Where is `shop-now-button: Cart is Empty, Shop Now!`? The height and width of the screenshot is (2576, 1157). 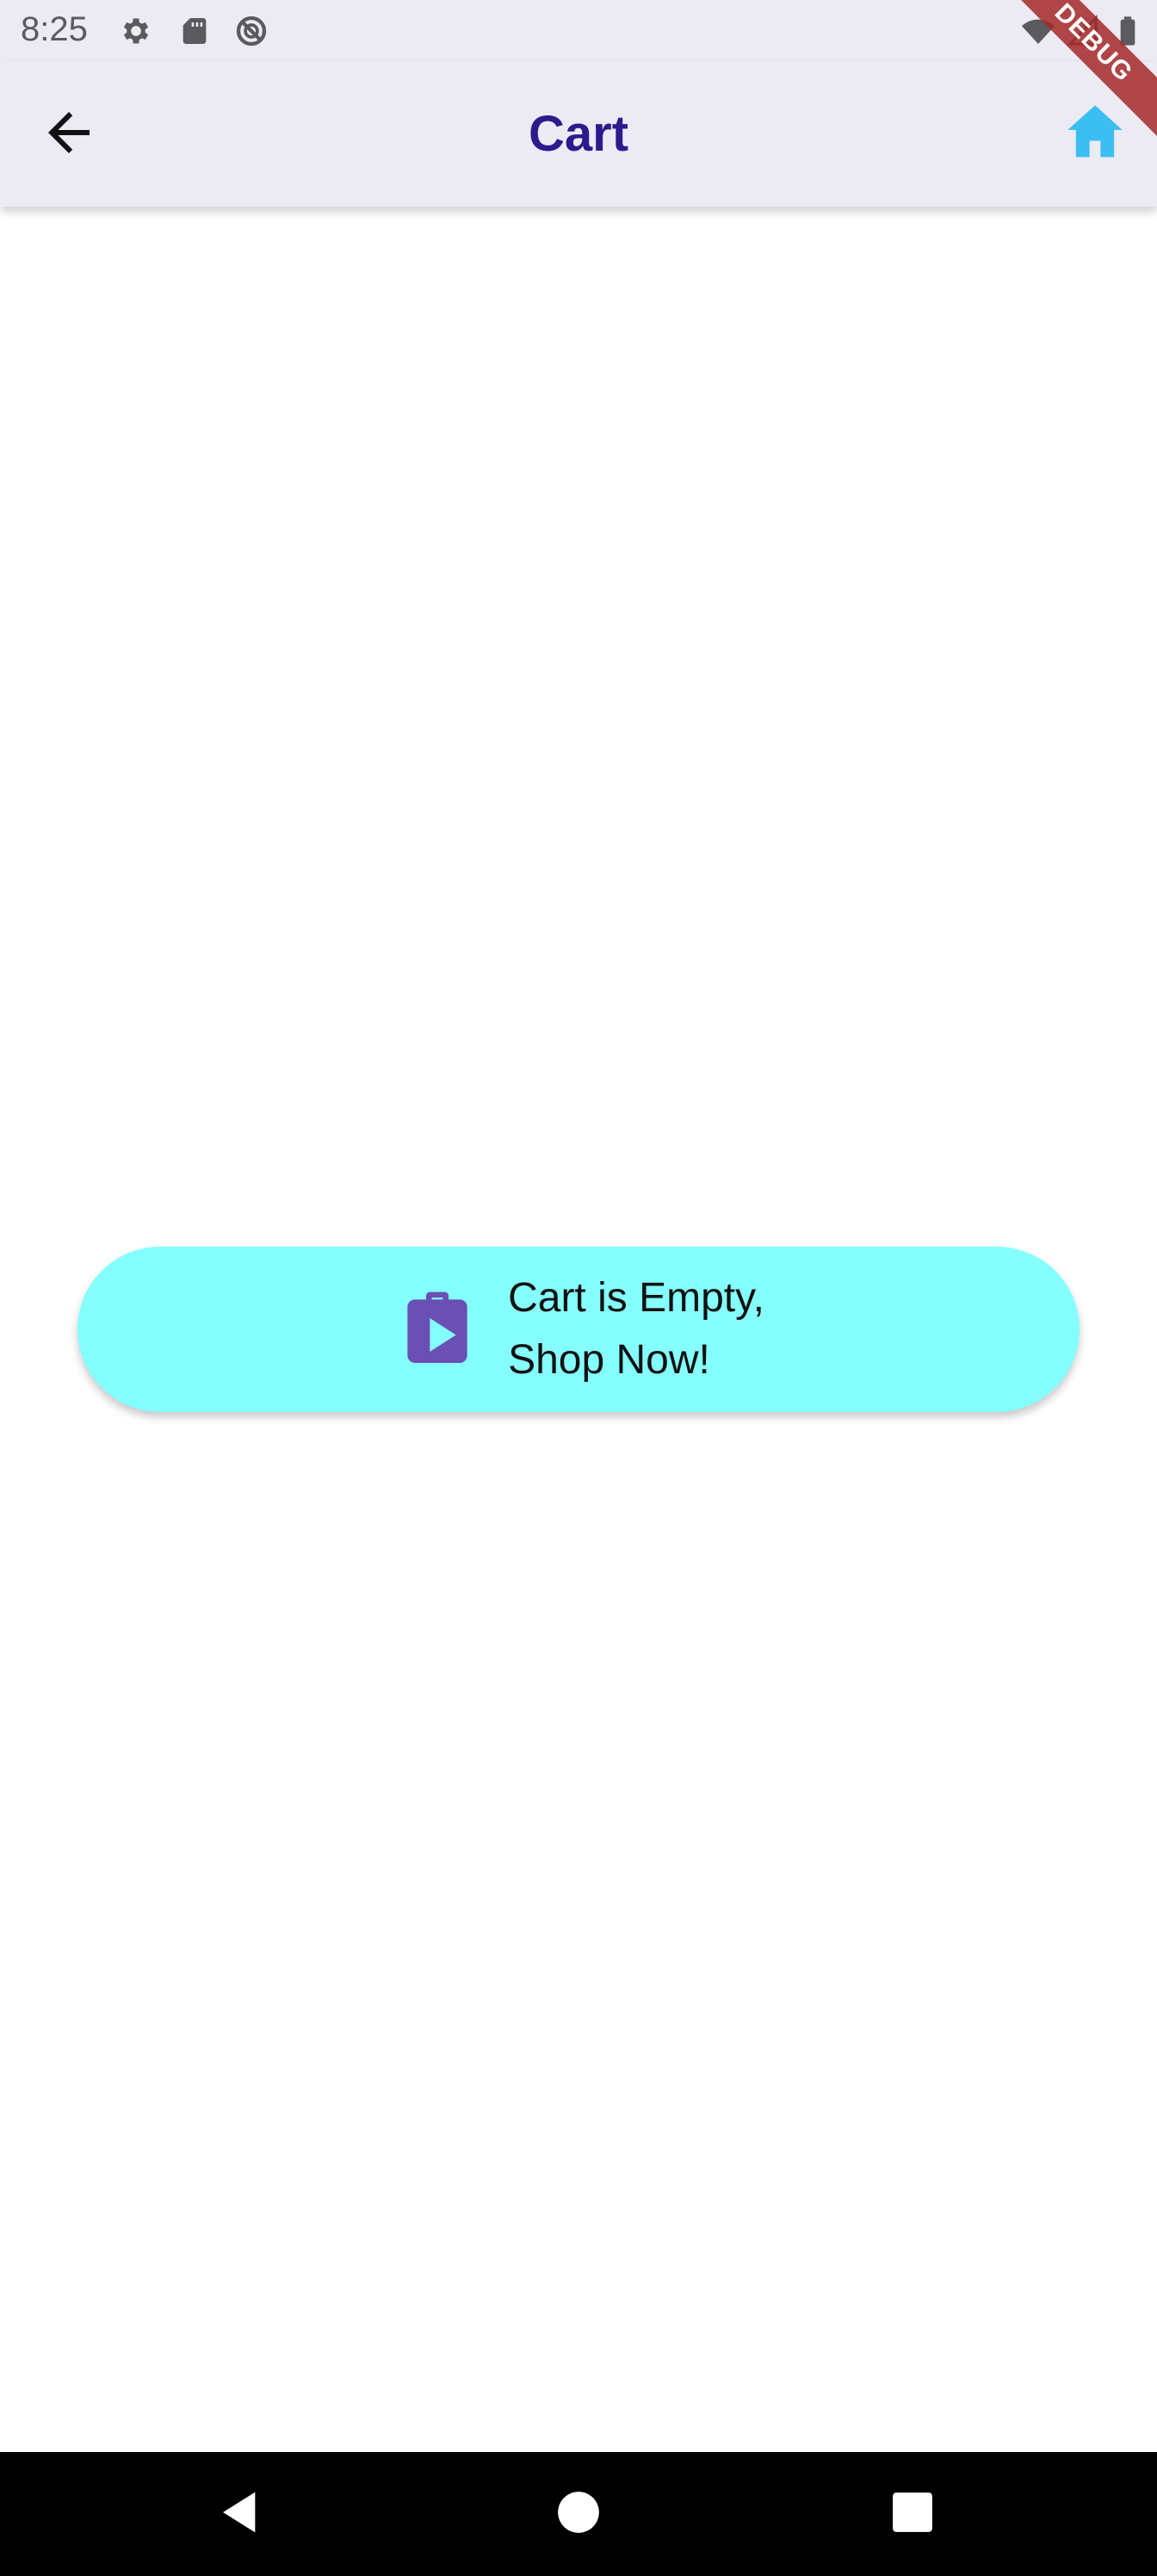
shop-now-button: Cart is Empty, Shop Now! is located at coordinates (579, 1330).